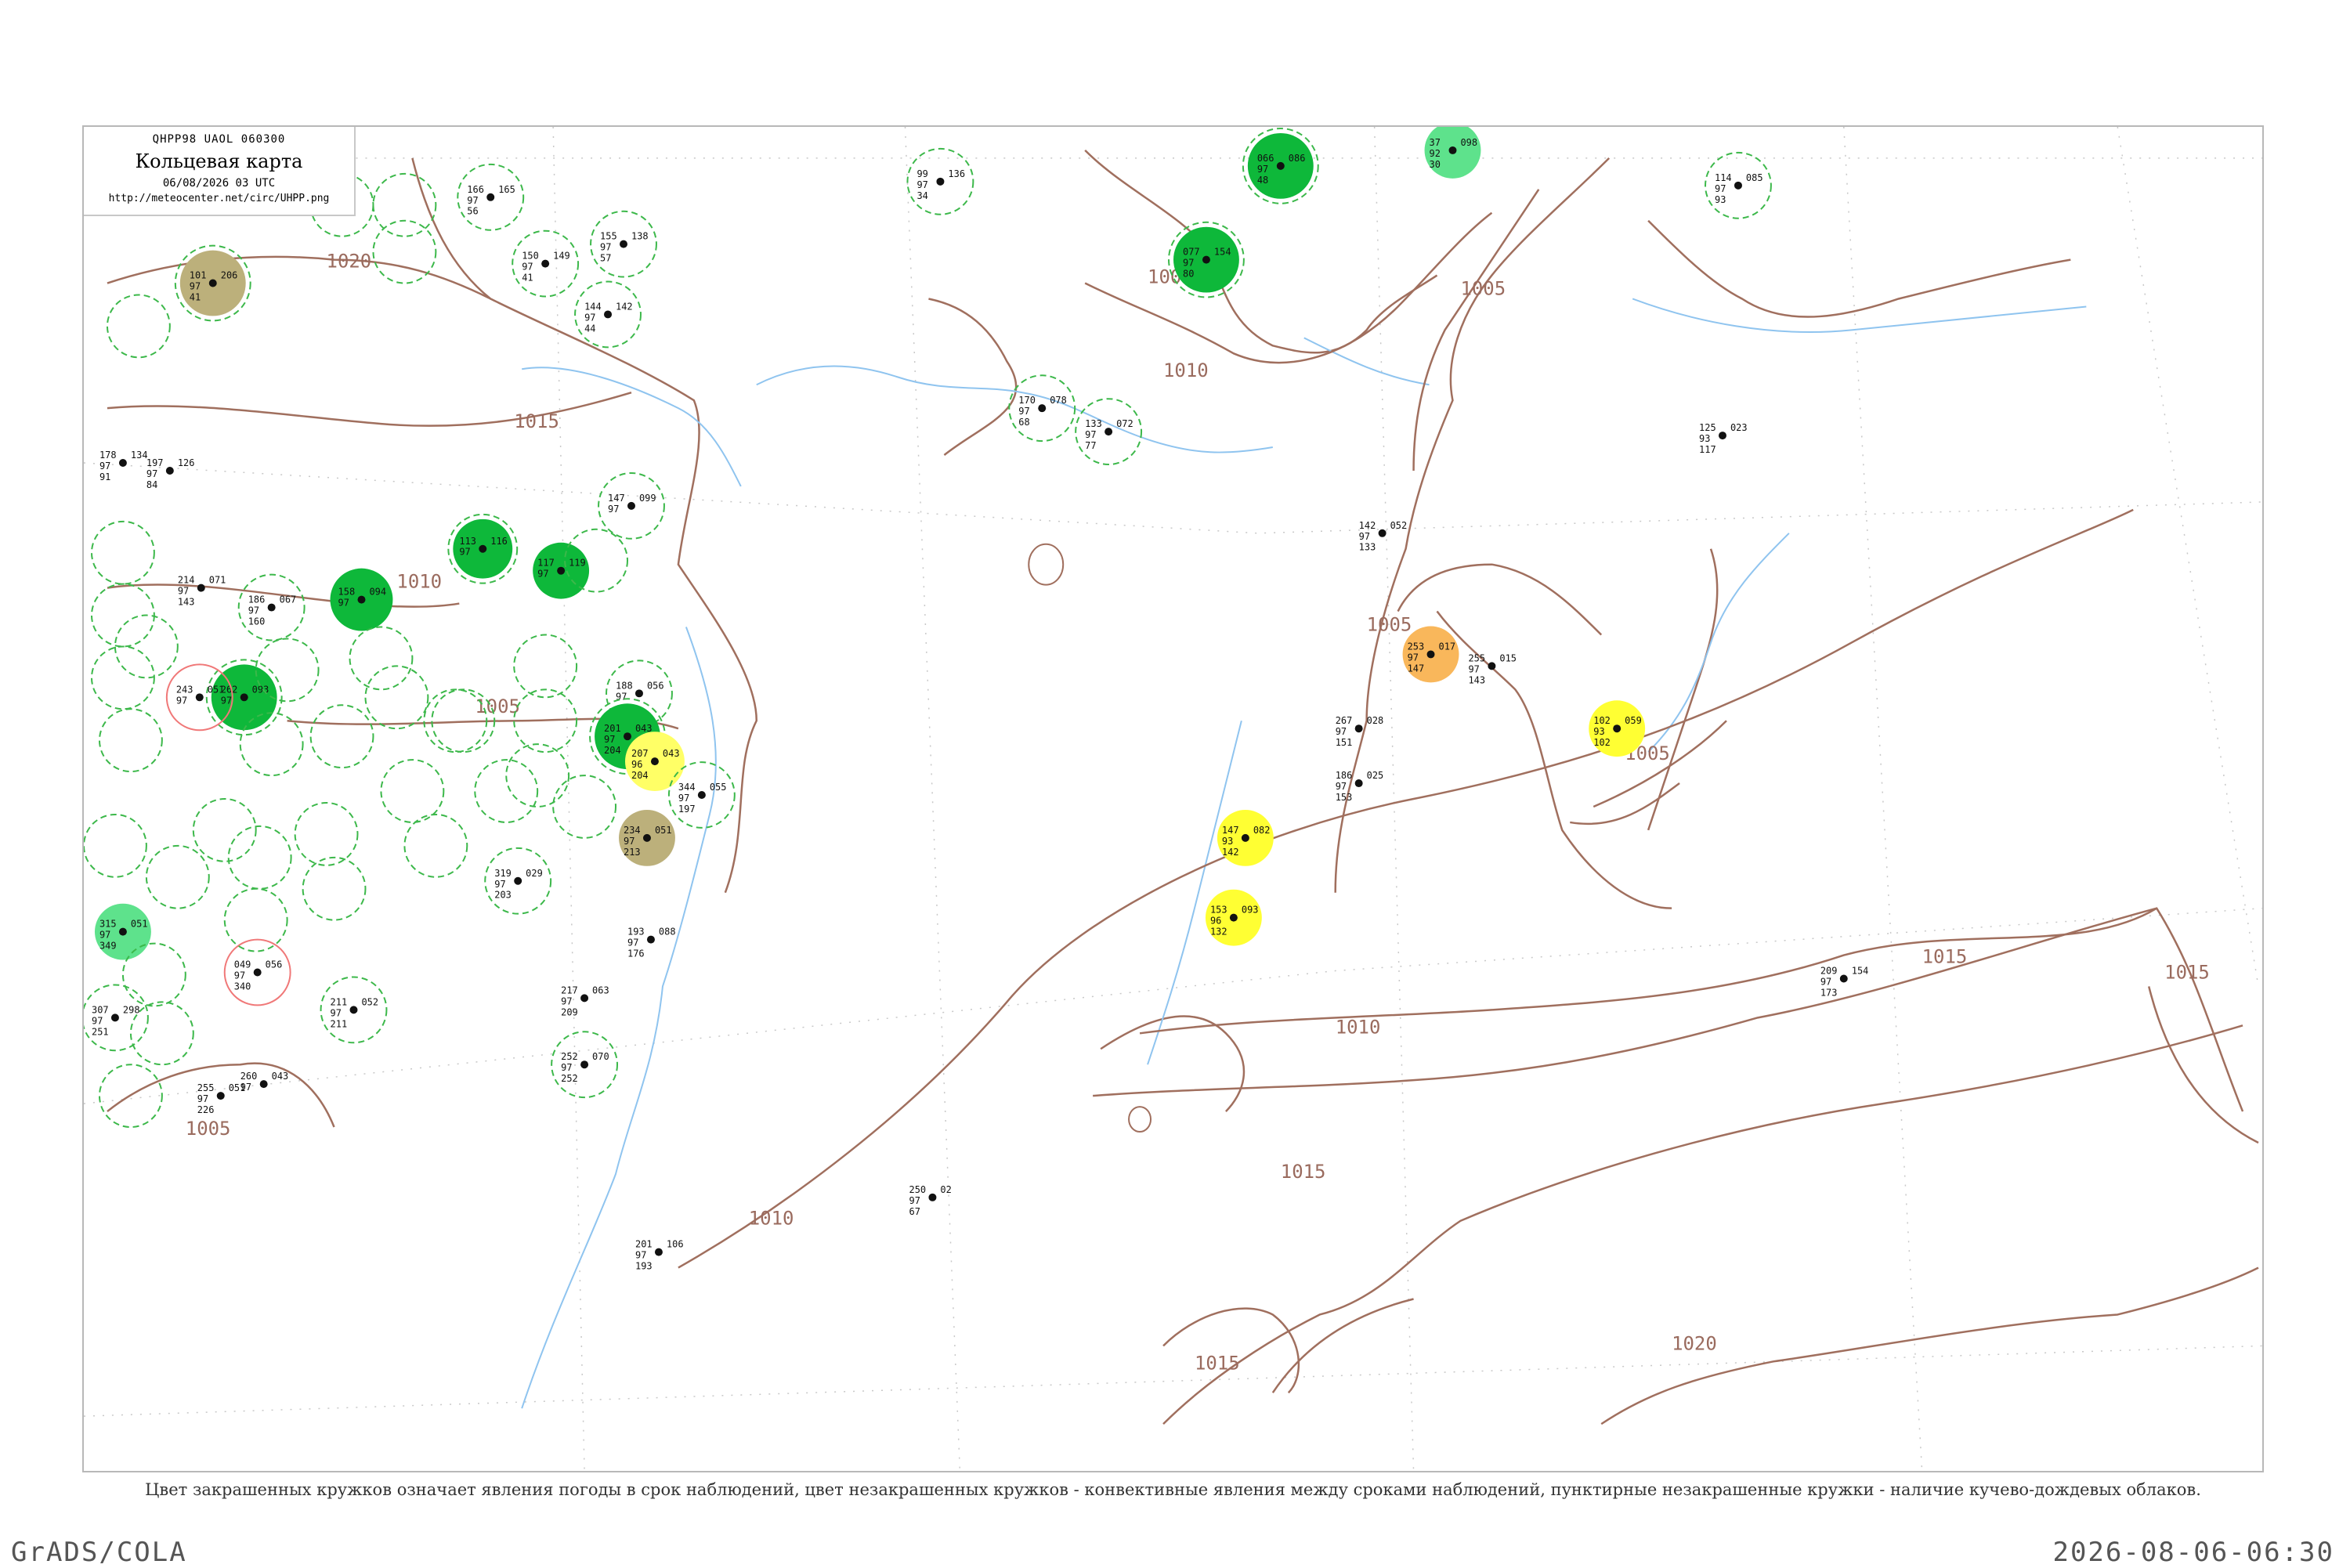  What do you see at coordinates (675, 1244) in the screenshot?
I see `station-pressure: 106` at bounding box center [675, 1244].